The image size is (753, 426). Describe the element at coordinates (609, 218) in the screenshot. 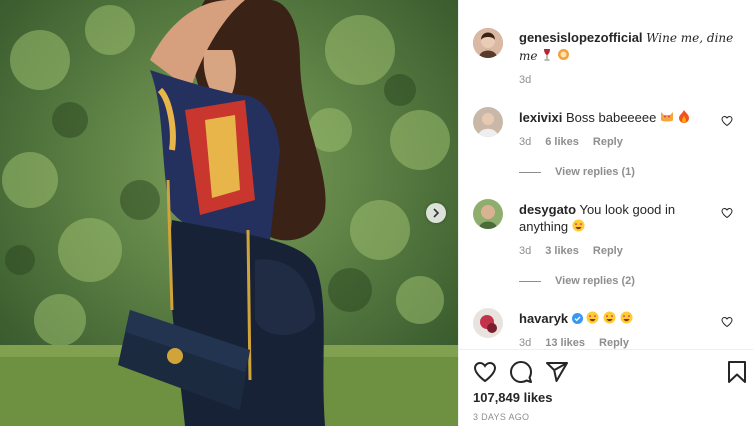

I see `comment-text-row: desygato You look good in anything` at that location.